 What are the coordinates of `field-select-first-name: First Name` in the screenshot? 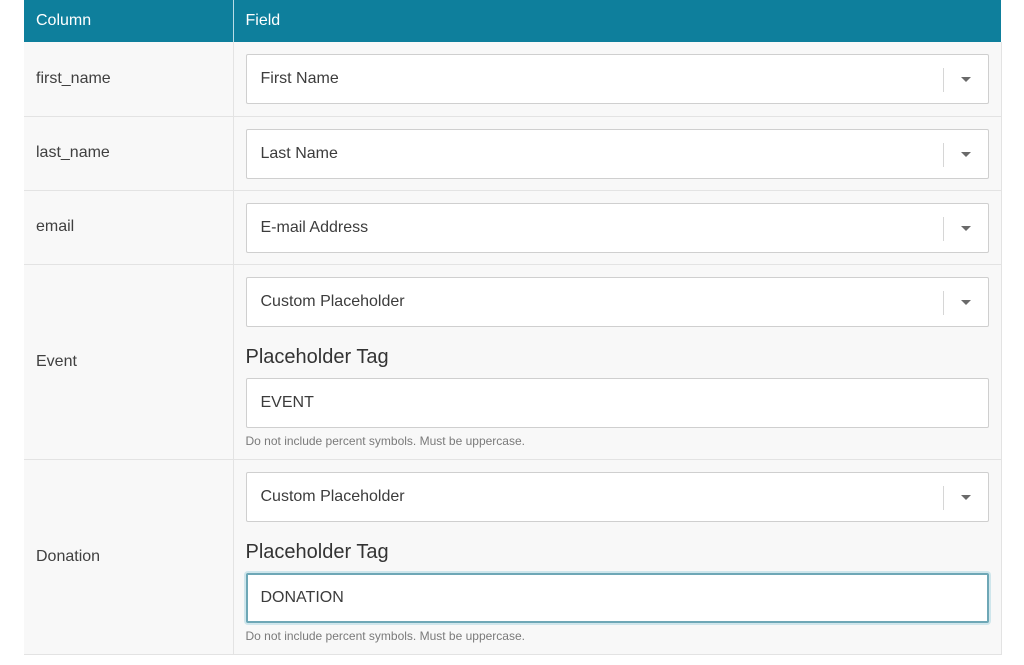 It's located at (617, 79).